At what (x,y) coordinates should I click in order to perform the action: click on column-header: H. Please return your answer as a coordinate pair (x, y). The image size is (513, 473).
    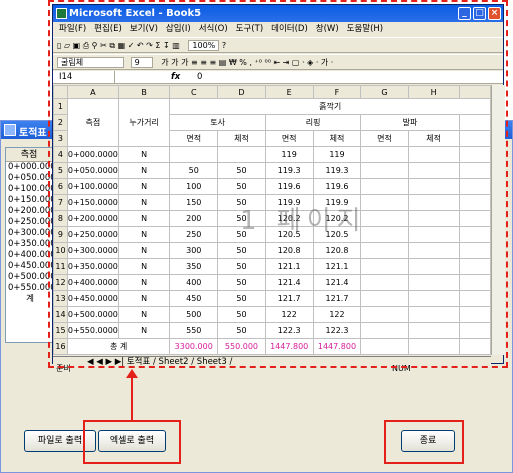
    Looking at the image, I should click on (433, 92).